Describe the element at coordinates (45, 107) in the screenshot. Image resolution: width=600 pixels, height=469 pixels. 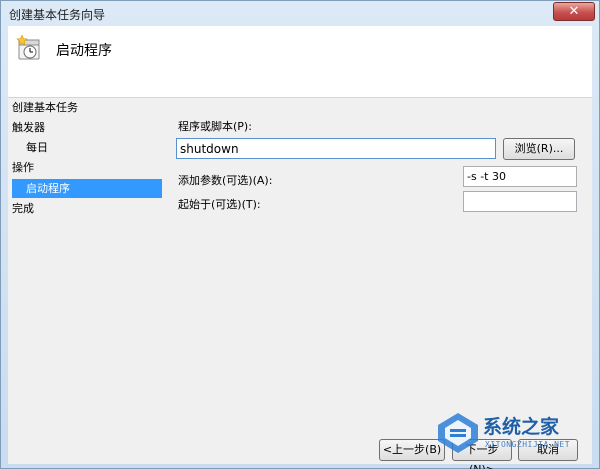
I see `step-item-create-task: 创建基本任务` at that location.